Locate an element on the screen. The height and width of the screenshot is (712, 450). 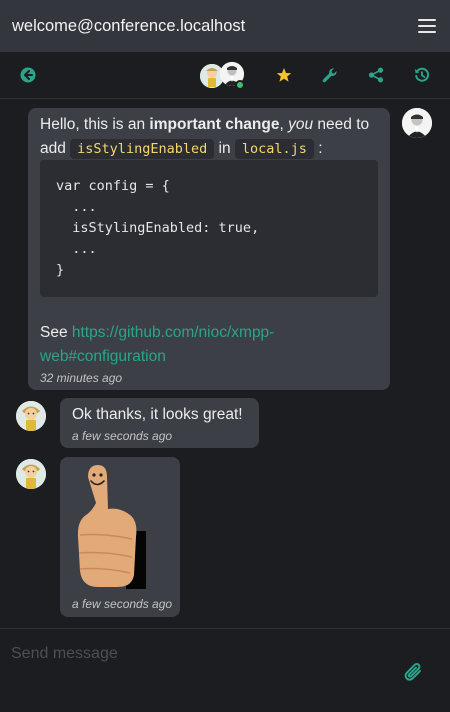
own-avatar is located at coordinates (417, 123).